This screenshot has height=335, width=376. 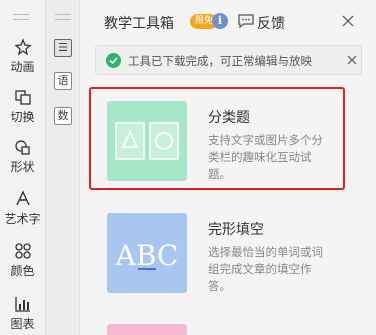 What do you see at coordinates (220, 61) in the screenshot?
I see `notice-text: 工具已下载完成，可正常编辑与放映` at bounding box center [220, 61].